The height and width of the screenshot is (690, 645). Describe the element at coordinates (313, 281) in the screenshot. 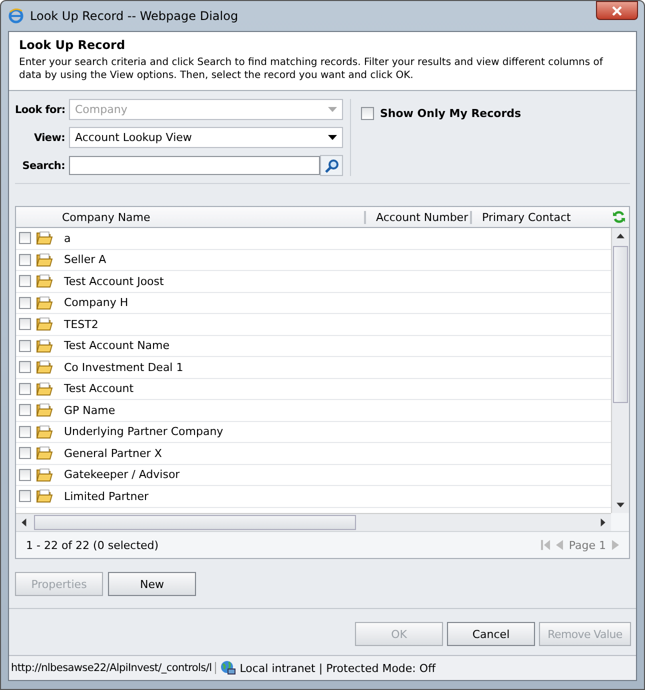

I see `record-row: Test Account Joost` at that location.